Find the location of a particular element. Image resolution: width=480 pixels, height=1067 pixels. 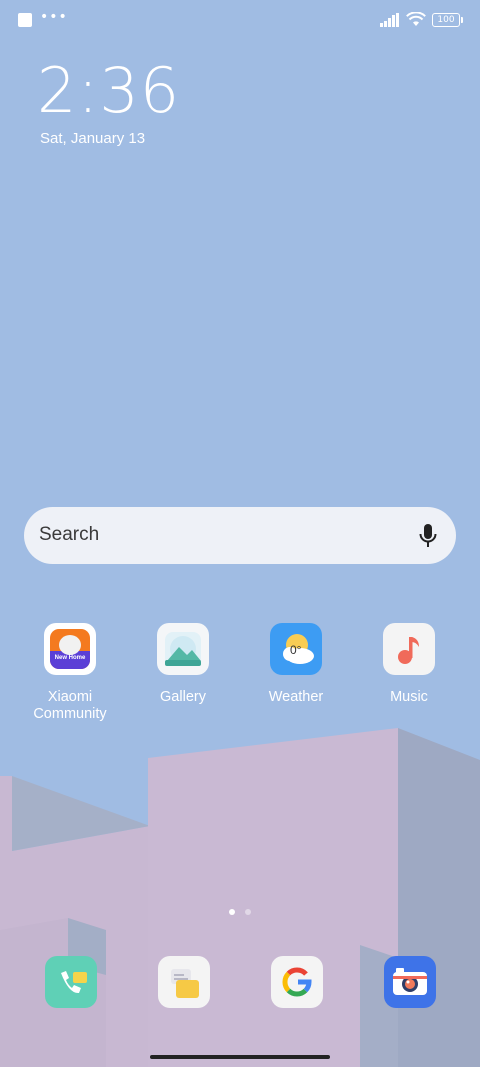

new-home-badge: New Home is located at coordinates (70, 658).